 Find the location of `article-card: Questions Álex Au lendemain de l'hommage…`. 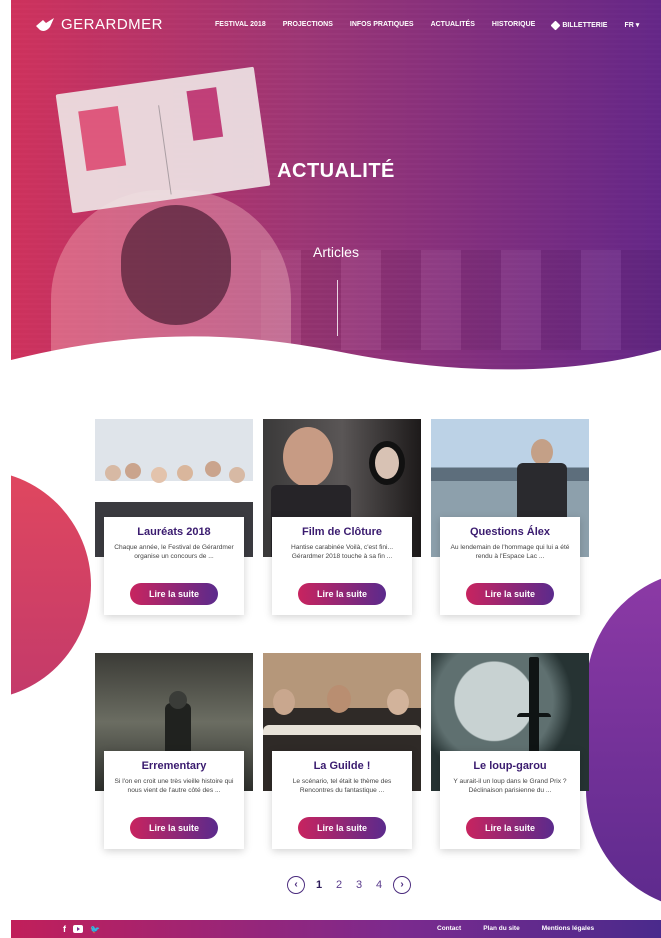

article-card: Questions Álex Au lendemain de l'hommage… is located at coordinates (510, 519).